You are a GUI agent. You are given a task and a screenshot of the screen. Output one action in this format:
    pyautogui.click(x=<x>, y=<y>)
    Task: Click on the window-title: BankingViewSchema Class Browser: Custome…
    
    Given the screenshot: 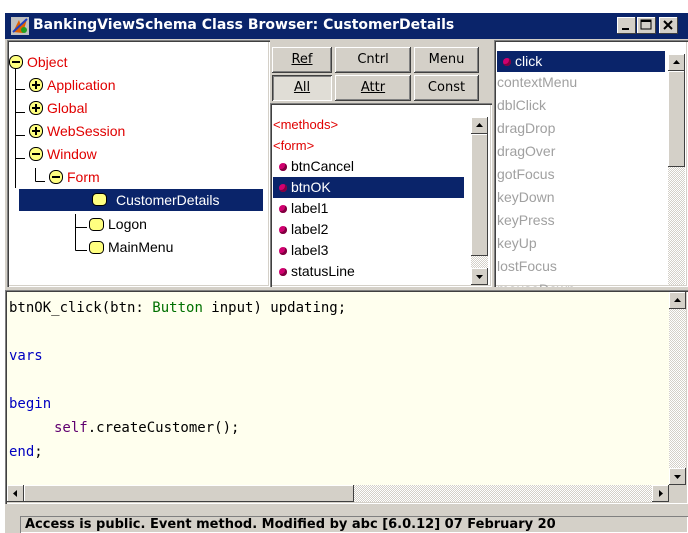 What is the action you would take?
    pyautogui.click(x=244, y=25)
    